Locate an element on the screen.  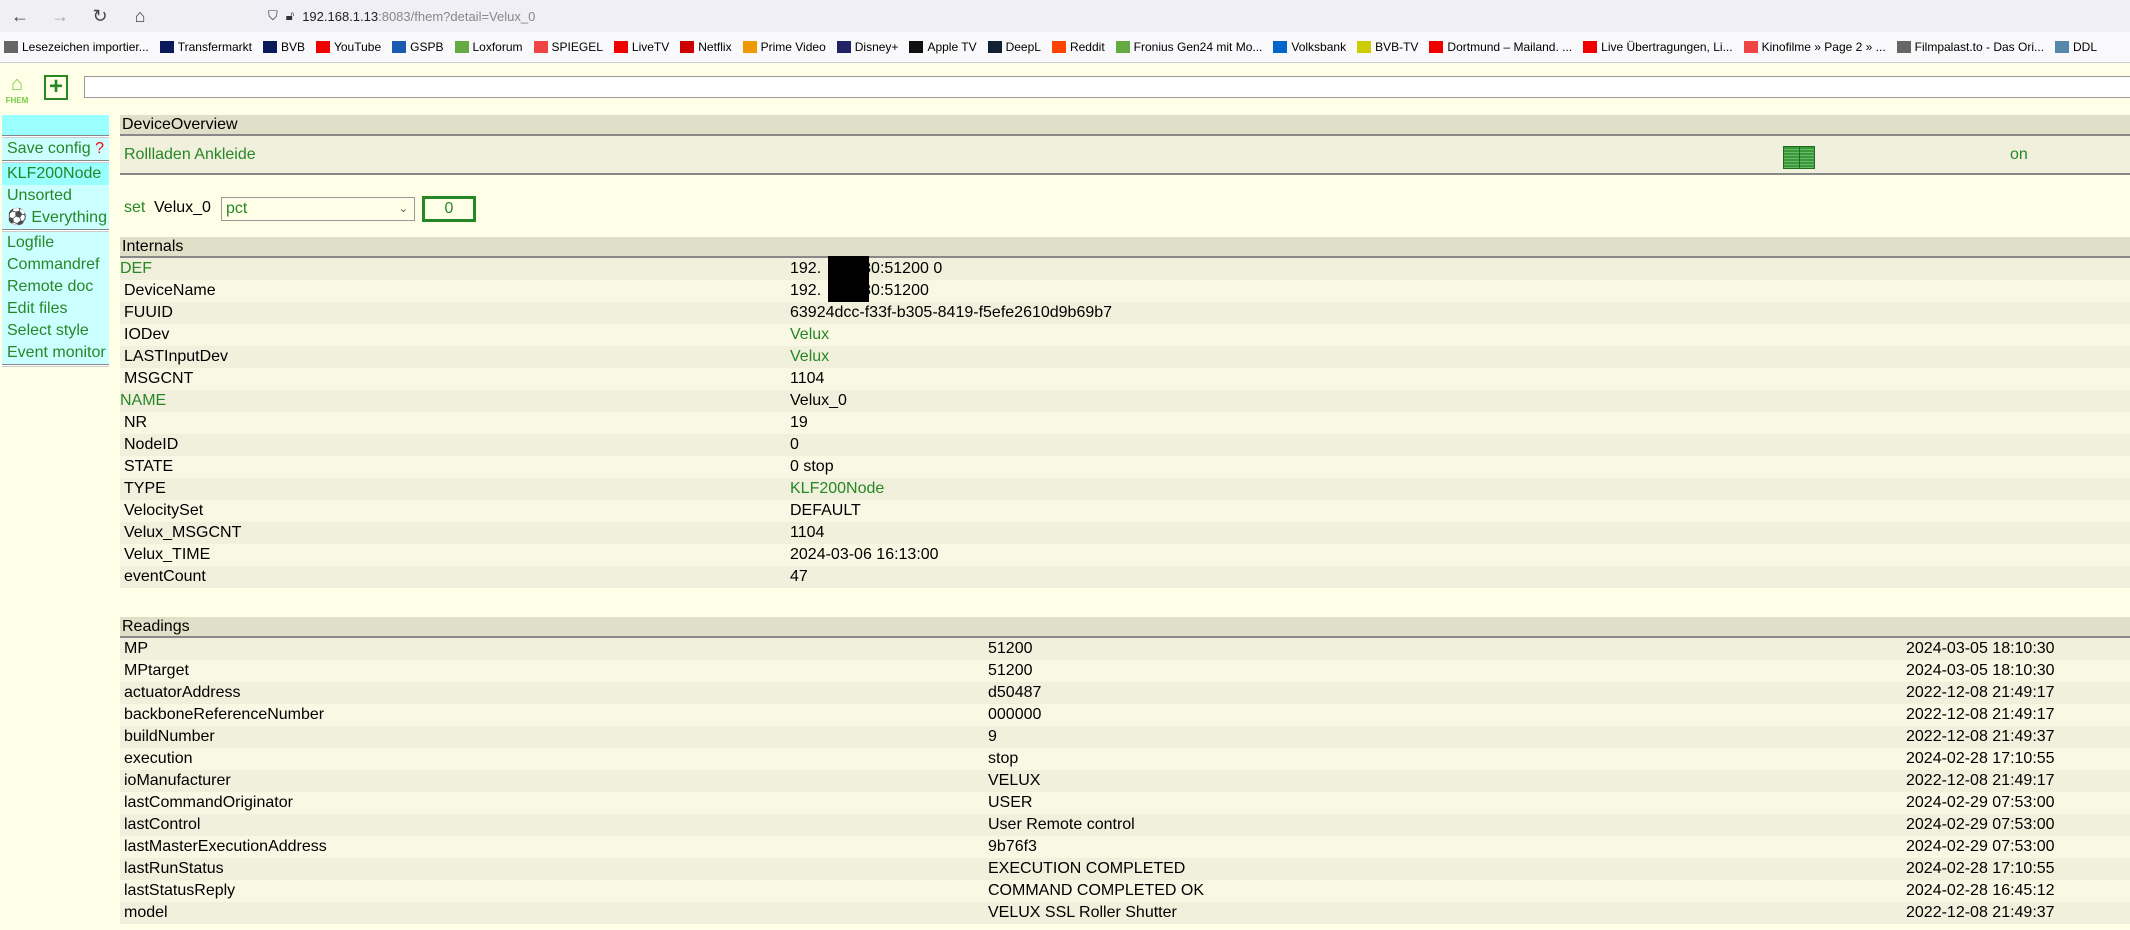
save-config-link: Save config ? is located at coordinates (55, 149).